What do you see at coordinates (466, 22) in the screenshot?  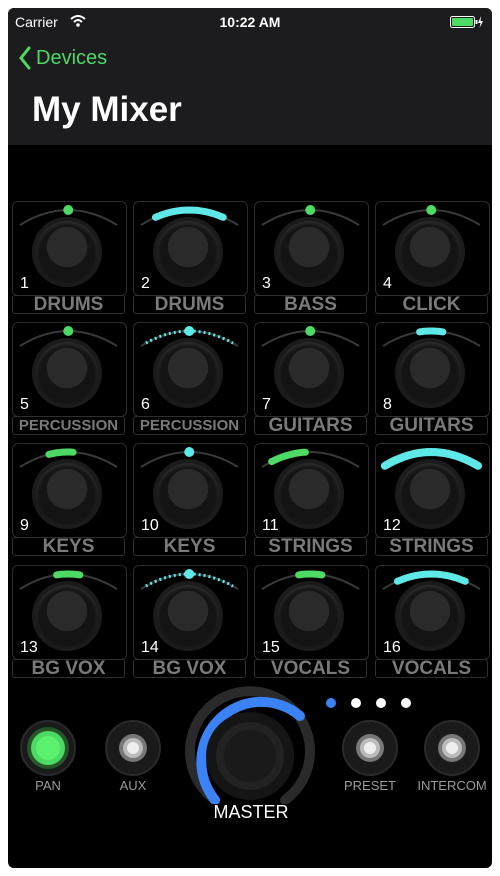 I see `battery-icon` at bounding box center [466, 22].